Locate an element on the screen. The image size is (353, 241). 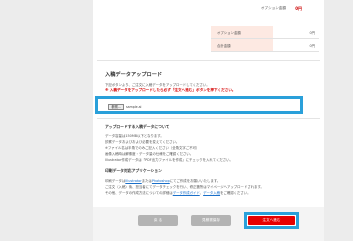
apps-text: にてご作成をお願いいたします。 is located at coordinates (195, 181).